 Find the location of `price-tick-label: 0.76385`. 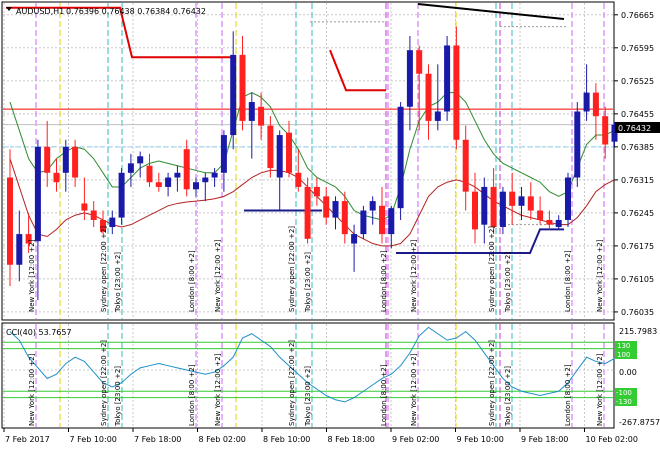

price-tick-label: 0.76385 is located at coordinates (637, 147).